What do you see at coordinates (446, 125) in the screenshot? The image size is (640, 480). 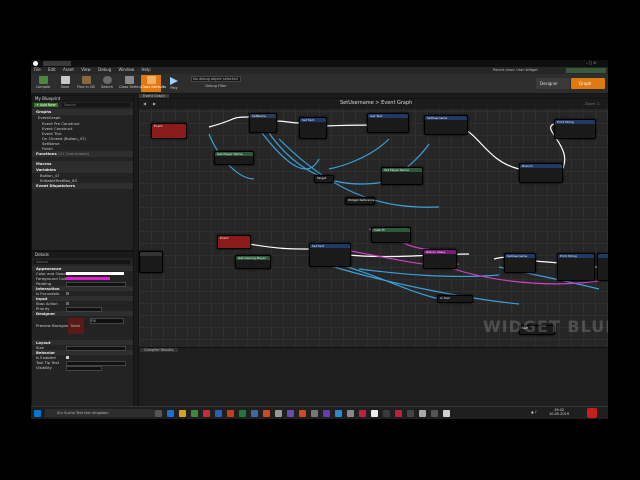 I see `set-username-node: SetUsername` at bounding box center [446, 125].